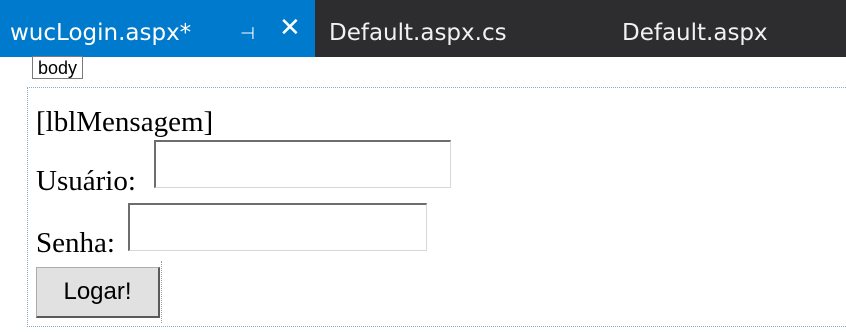  I want to click on message-label: [lblMensagem], so click(124, 122).